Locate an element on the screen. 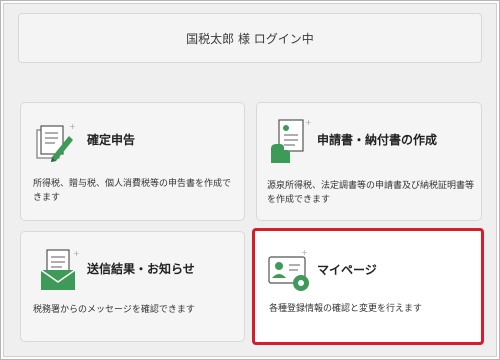 The image size is (500, 360). card-description: 所得税、贈与税、個人消費税等の申告書を作成できます is located at coordinates (132, 191).